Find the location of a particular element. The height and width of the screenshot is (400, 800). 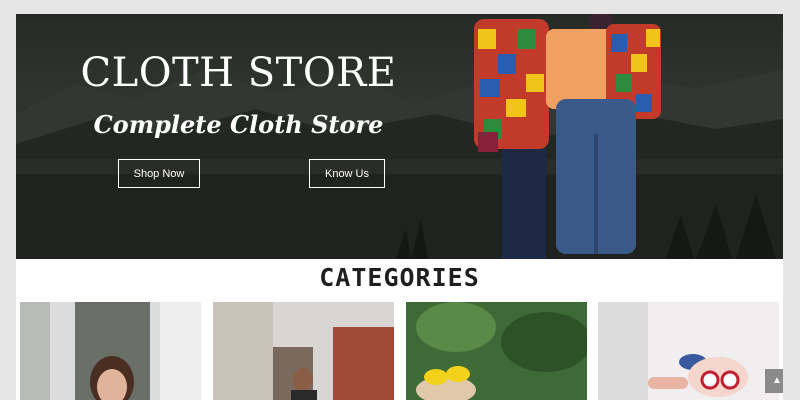

child-sunglasses-image is located at coordinates (688, 351).